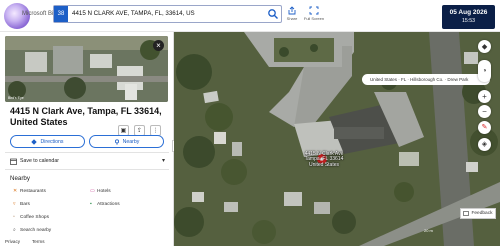  What do you see at coordinates (484, 144) in the screenshot?
I see `map-layers-icon: ◈` at bounding box center [484, 144].